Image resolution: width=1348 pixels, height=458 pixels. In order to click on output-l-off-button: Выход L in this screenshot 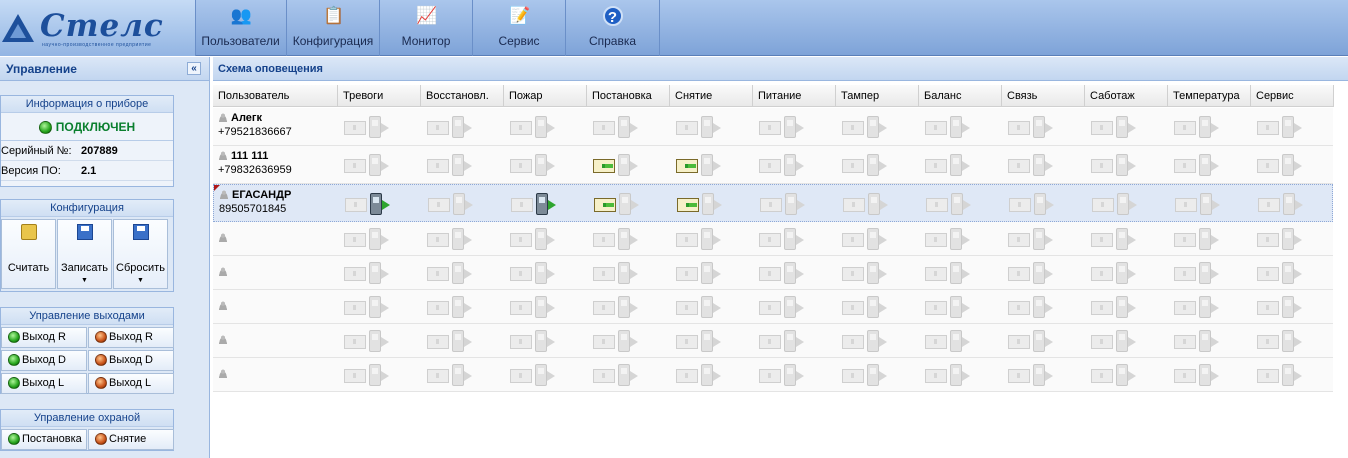, I will do `click(131, 383)`.